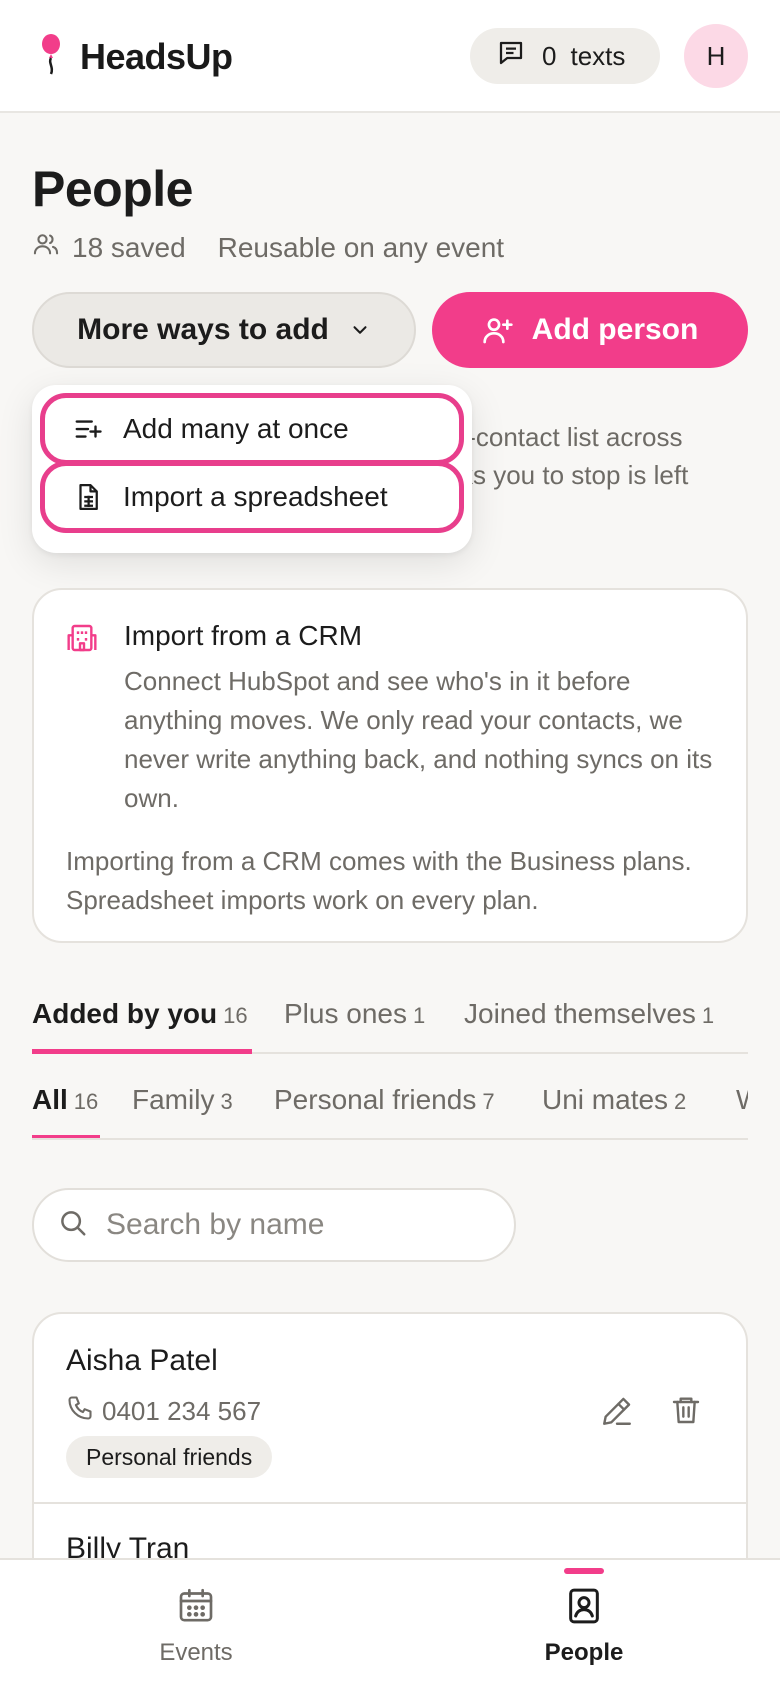 This screenshot has width=780, height=1688. What do you see at coordinates (112, 189) in the screenshot?
I see `page-title: People` at bounding box center [112, 189].